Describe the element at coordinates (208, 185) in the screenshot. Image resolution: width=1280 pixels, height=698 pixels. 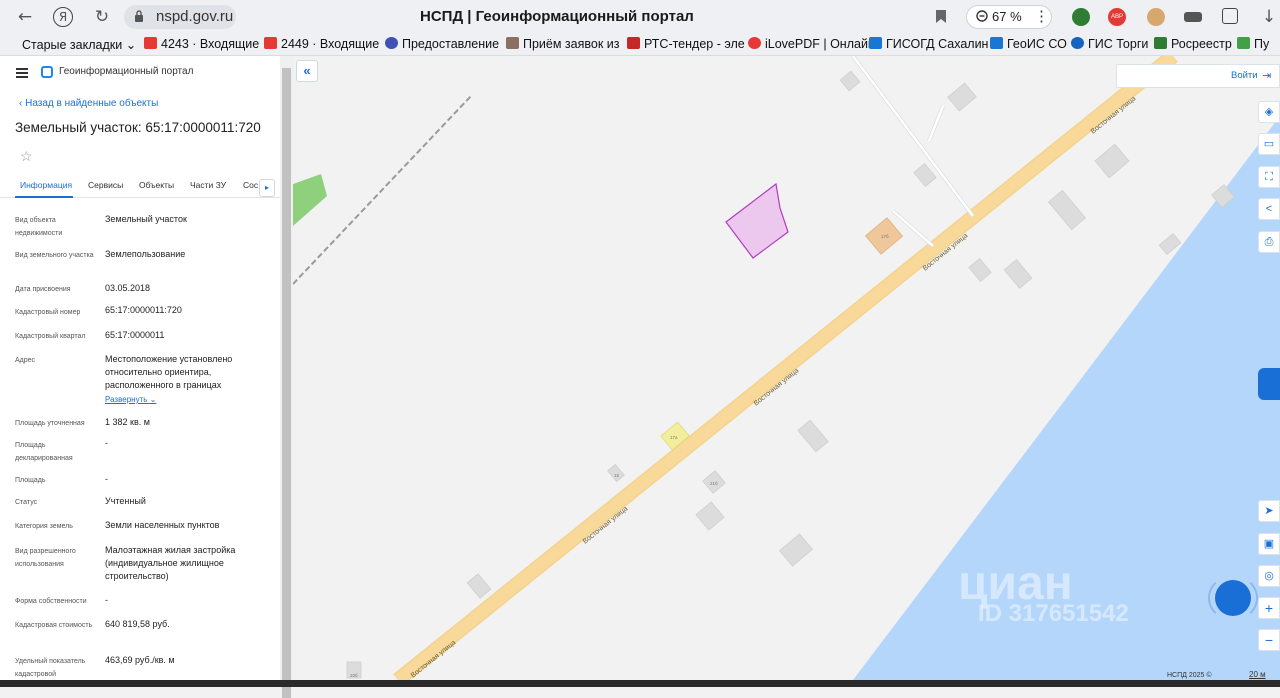
I see `tab-parts: Части ЗУ` at that location.